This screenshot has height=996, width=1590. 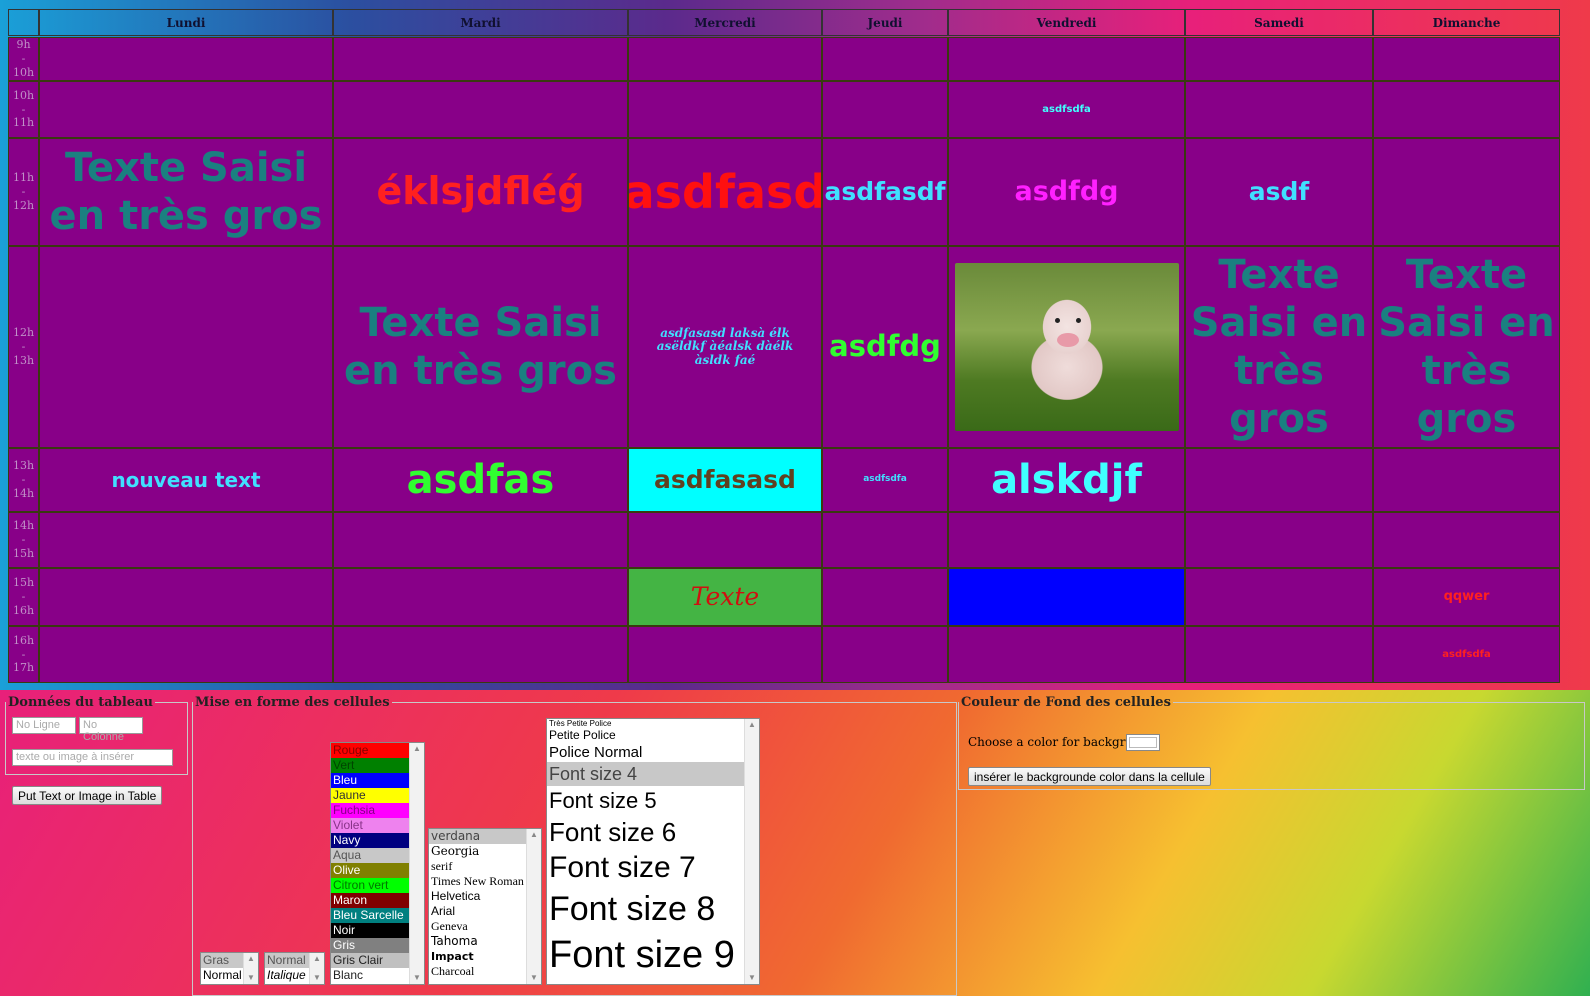 I want to click on cell-lundi-row3: Texte Saisi en très gros, so click(x=186, y=192).